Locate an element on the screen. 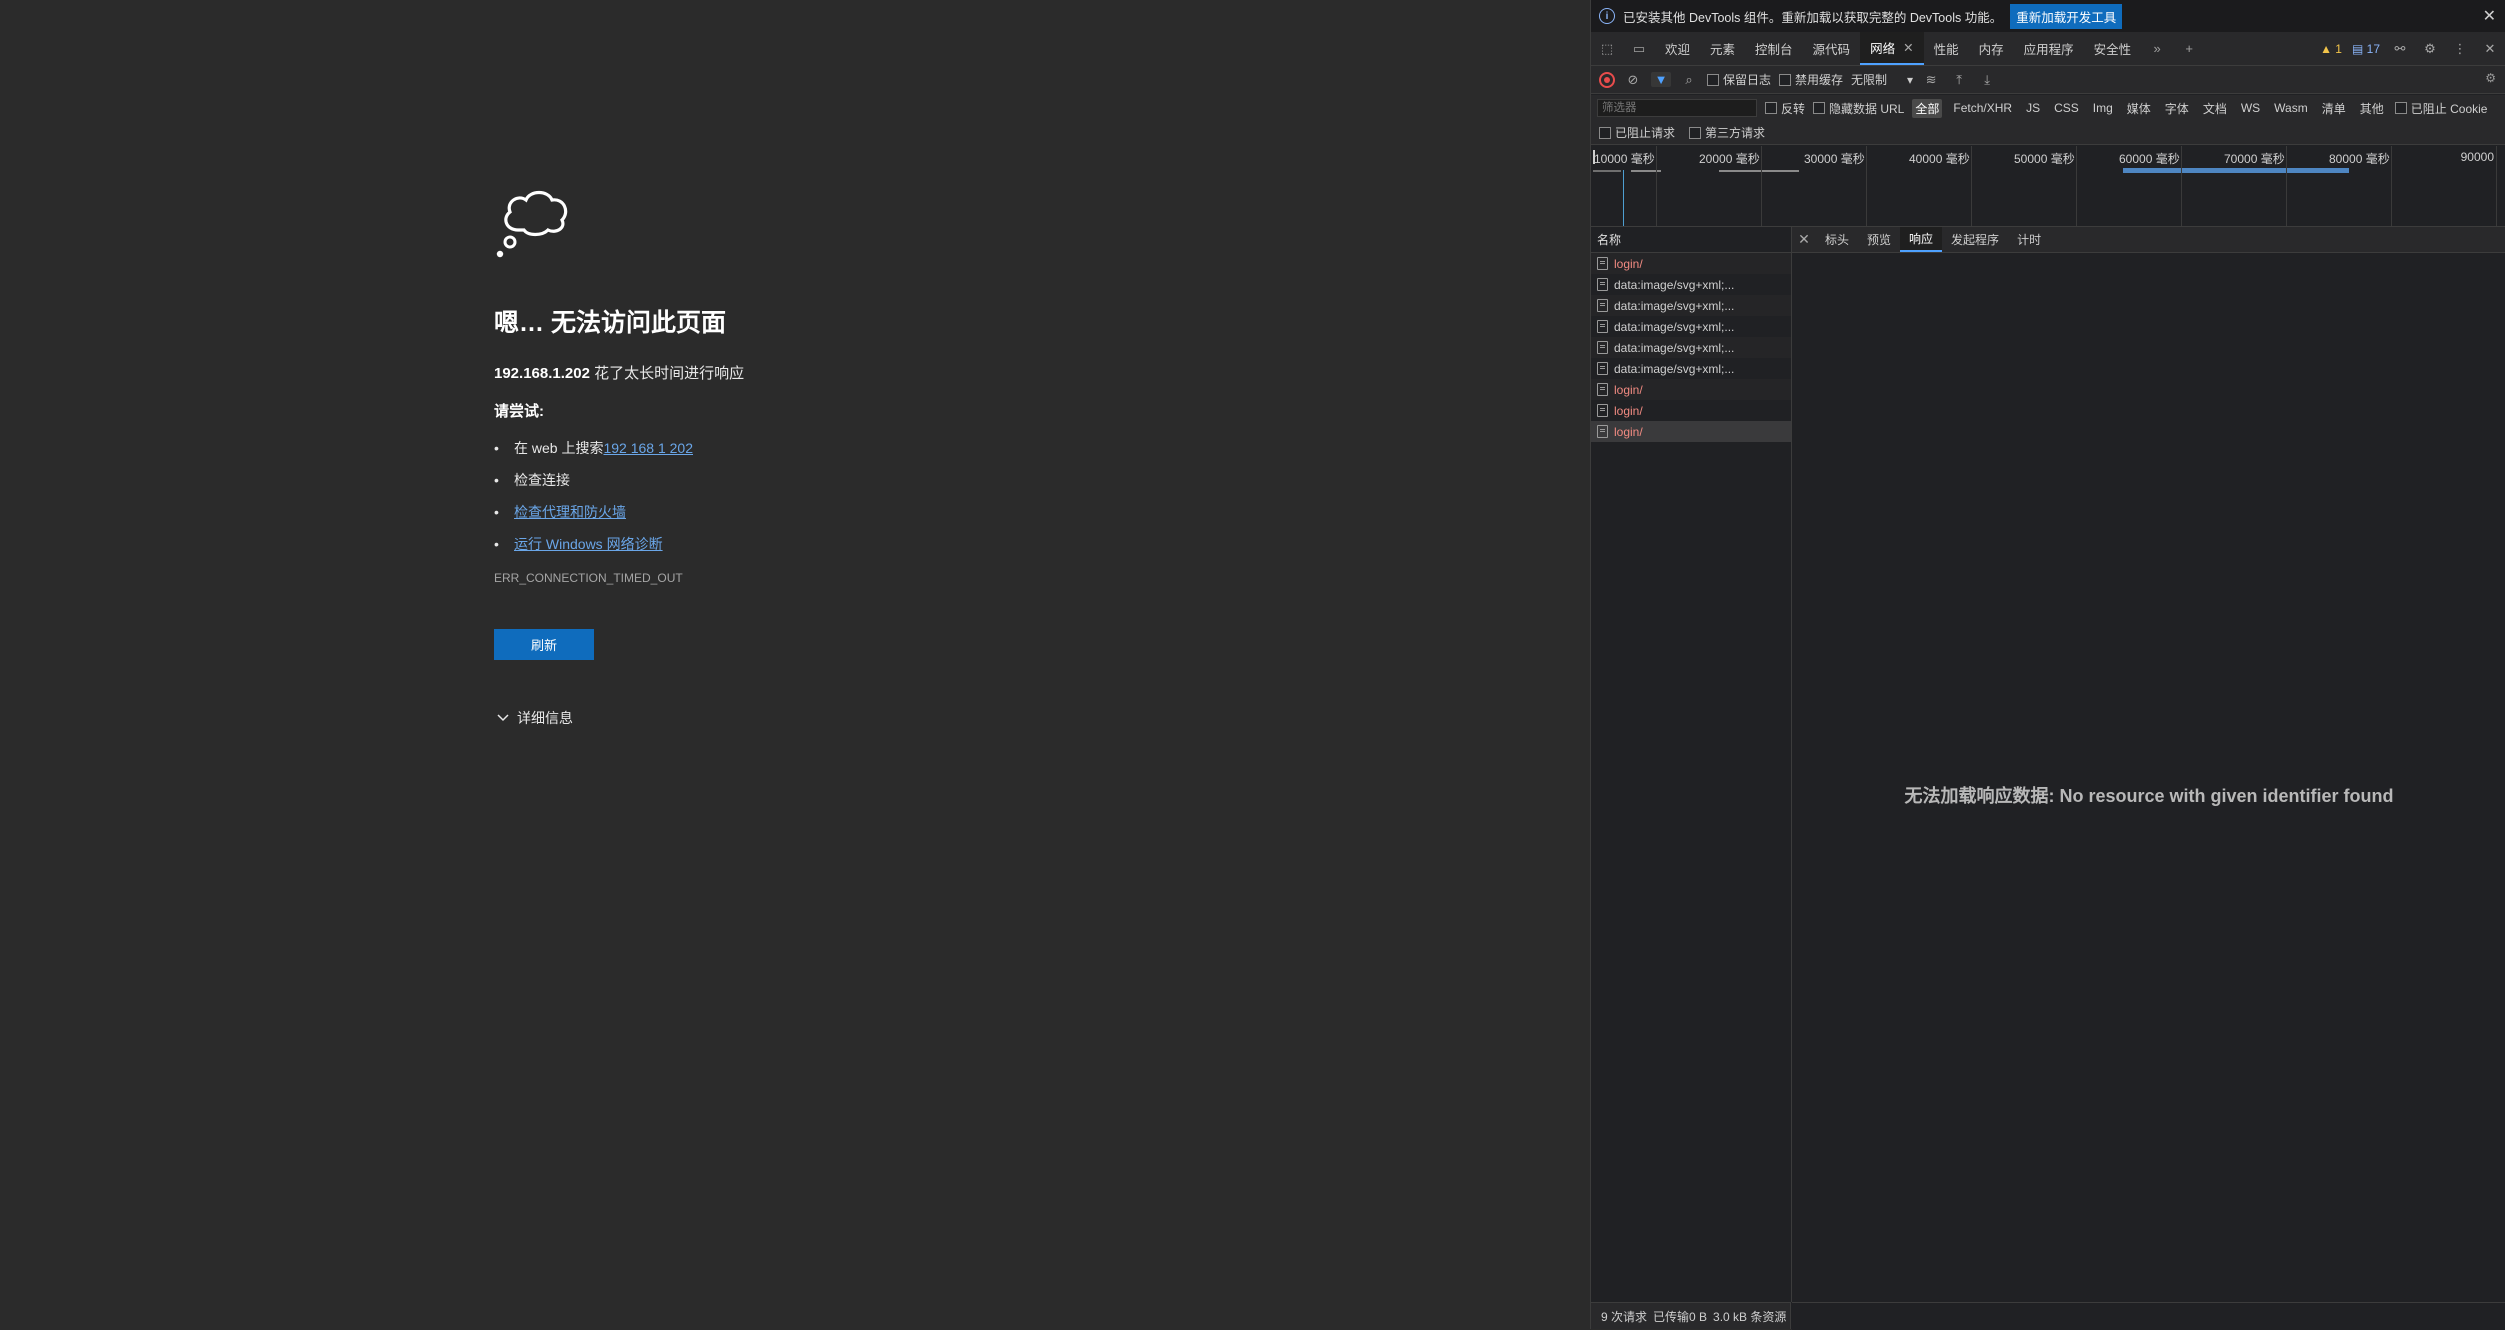 This screenshot has height=1330, width=2505. suggestion-diagnostics: • 运行 Windows 网络诊断 is located at coordinates (578, 544).